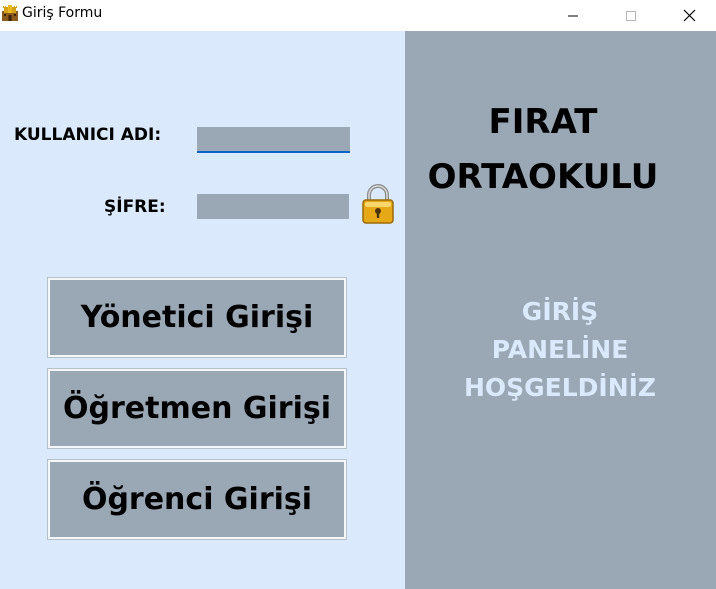 This screenshot has height=589, width=716. What do you see at coordinates (543, 177) in the screenshot?
I see `school-name-line-2: ORTAOKULU` at bounding box center [543, 177].